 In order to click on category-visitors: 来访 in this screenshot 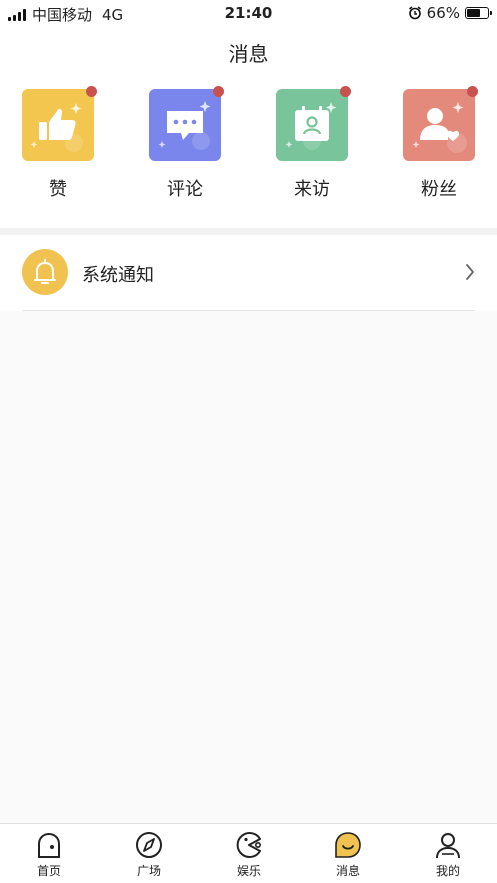, I will do `click(312, 143)`.